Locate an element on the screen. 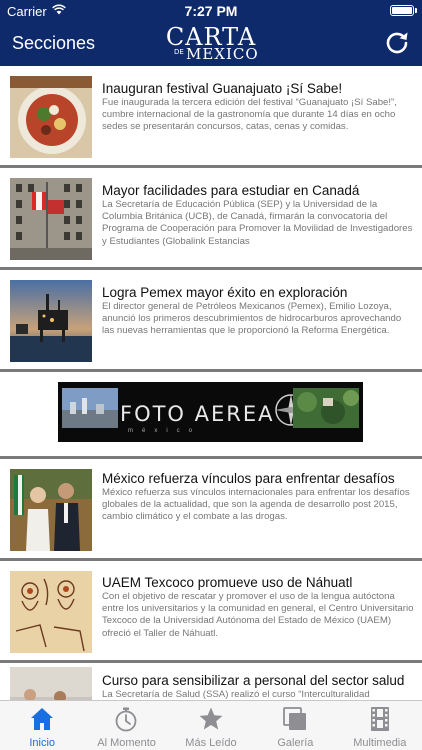 The height and width of the screenshot is (750, 422). tab-galeria: Galería is located at coordinates (295, 725).